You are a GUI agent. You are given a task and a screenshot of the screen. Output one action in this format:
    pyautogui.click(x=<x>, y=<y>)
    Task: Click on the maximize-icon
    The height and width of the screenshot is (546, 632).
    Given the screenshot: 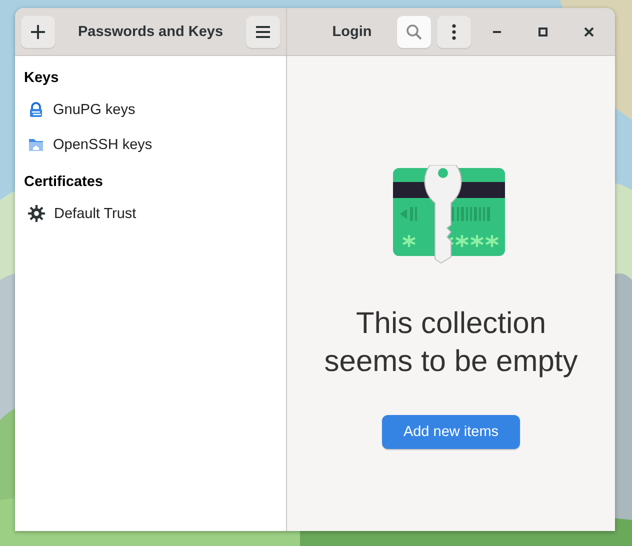 What is the action you would take?
    pyautogui.click(x=543, y=31)
    